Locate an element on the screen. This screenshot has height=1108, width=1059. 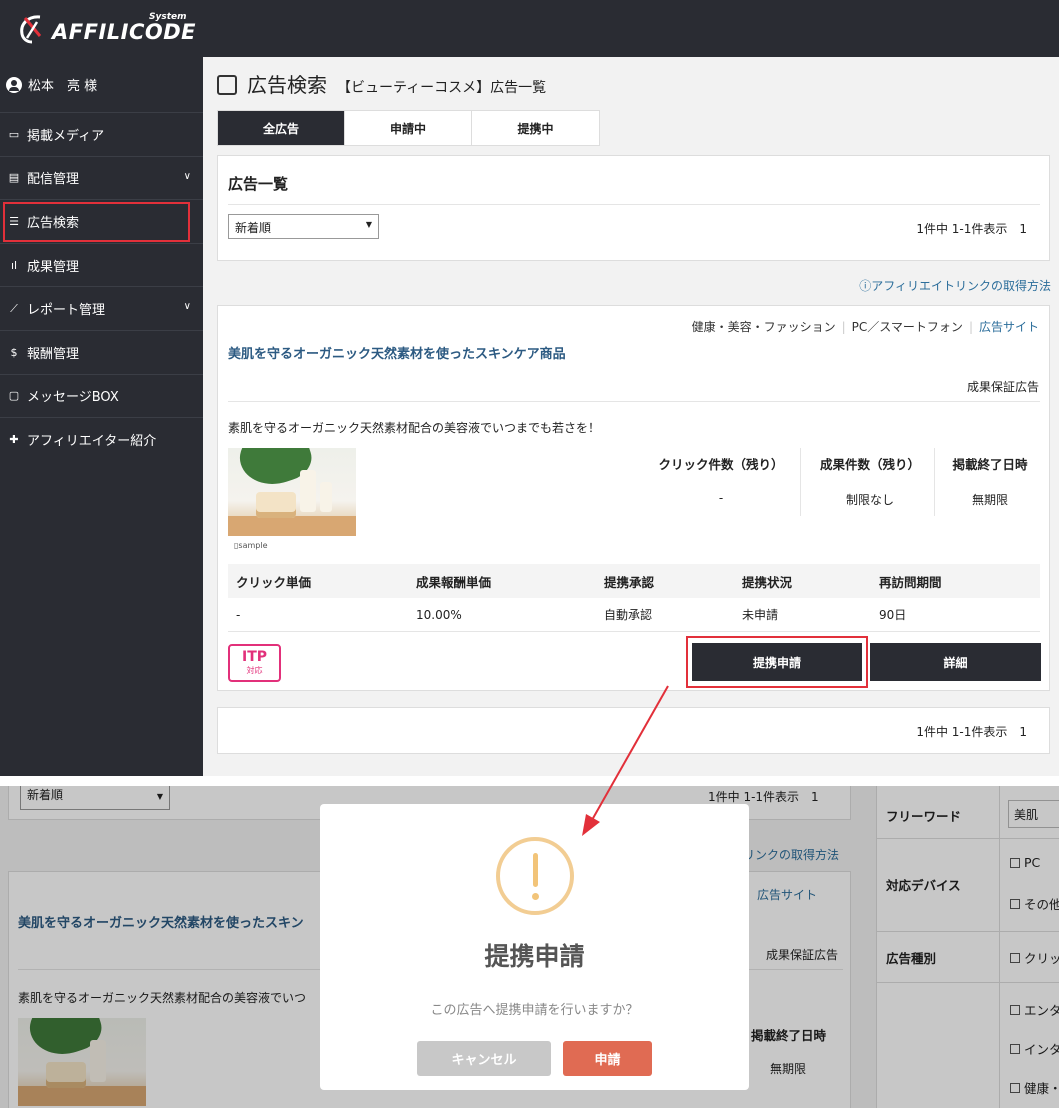
logo-mark-icon is located at coordinates (31, 29).